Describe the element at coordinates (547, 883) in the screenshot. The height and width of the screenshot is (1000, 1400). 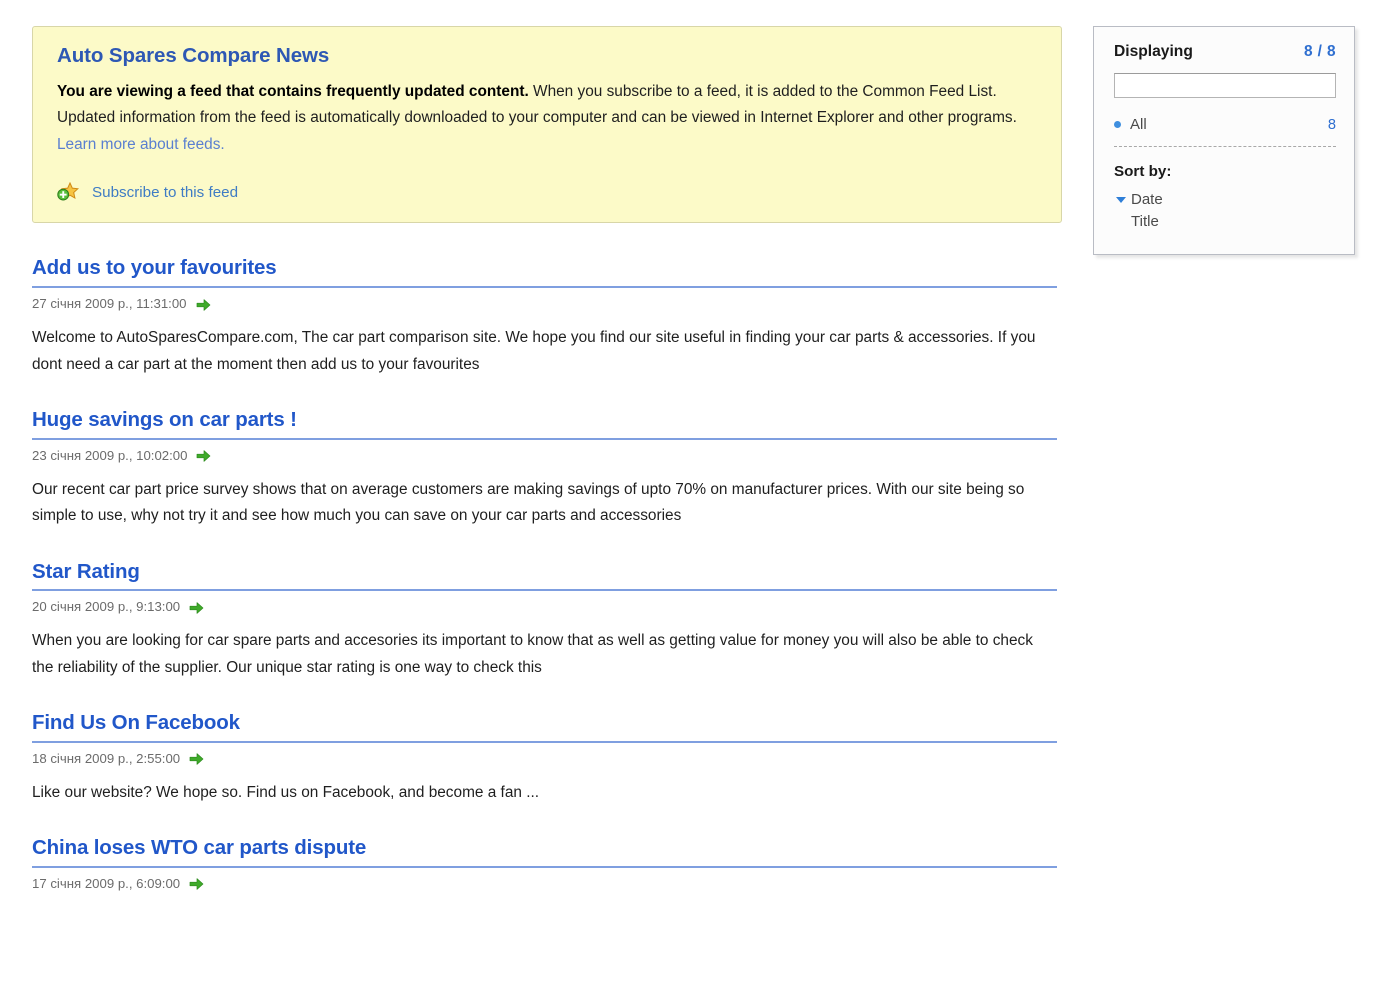
I see `article-meta: 17 січня 2009 р., 6:09:00` at that location.